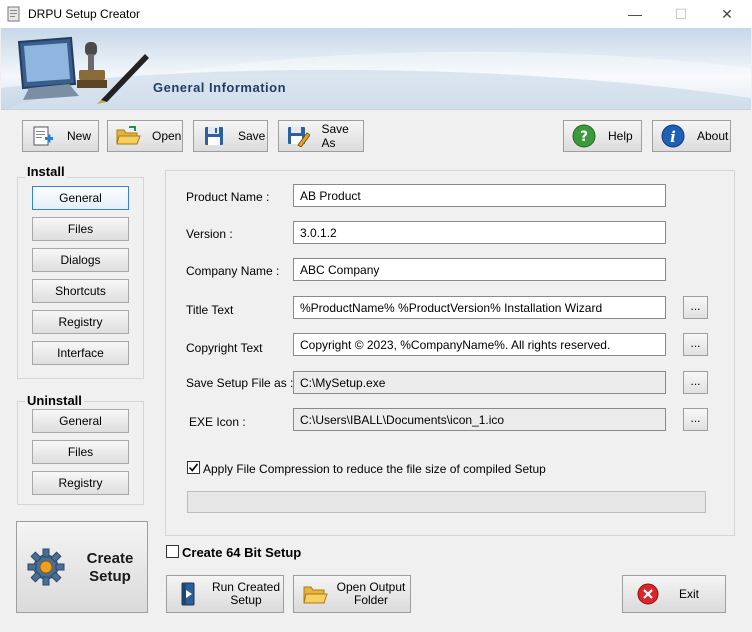  Describe the element at coordinates (224, 348) in the screenshot. I see `copyright-text-label: Copyright Text` at that location.